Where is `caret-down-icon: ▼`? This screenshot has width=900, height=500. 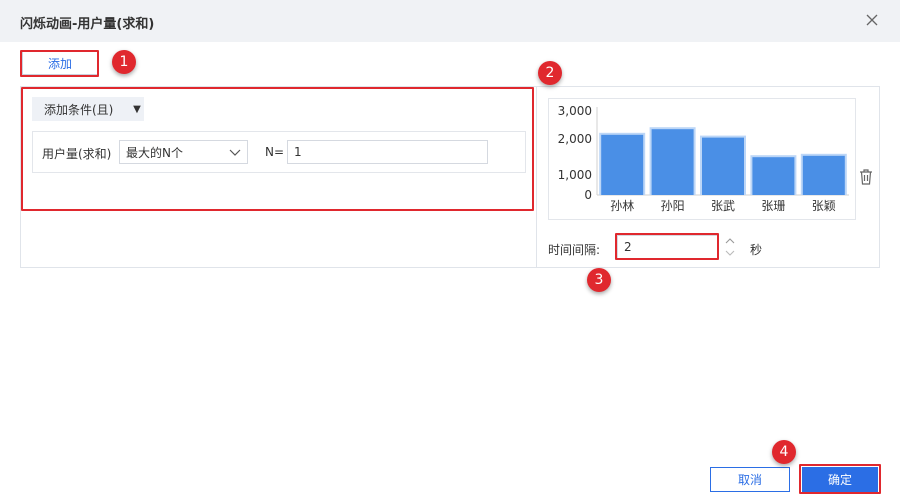
caret-down-icon: ▼ is located at coordinates (137, 109).